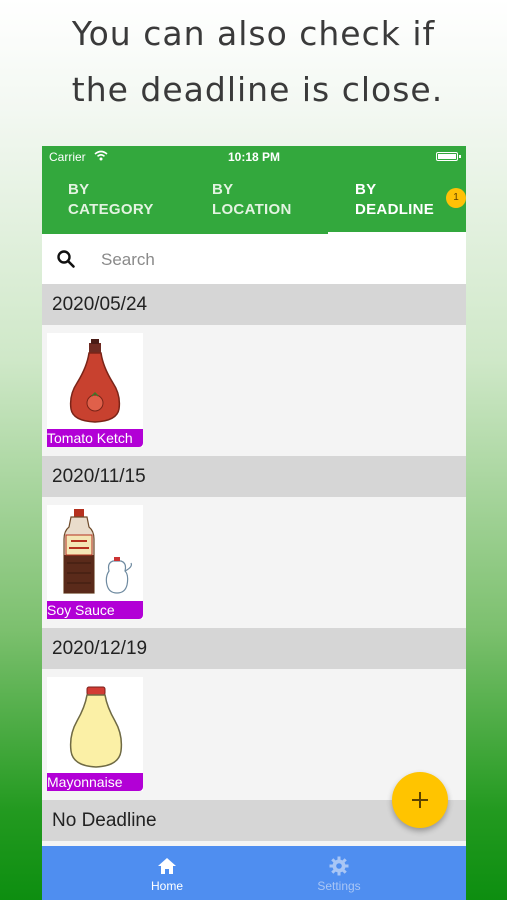  Describe the element at coordinates (339, 886) in the screenshot. I see `nav-label: Settings` at that location.